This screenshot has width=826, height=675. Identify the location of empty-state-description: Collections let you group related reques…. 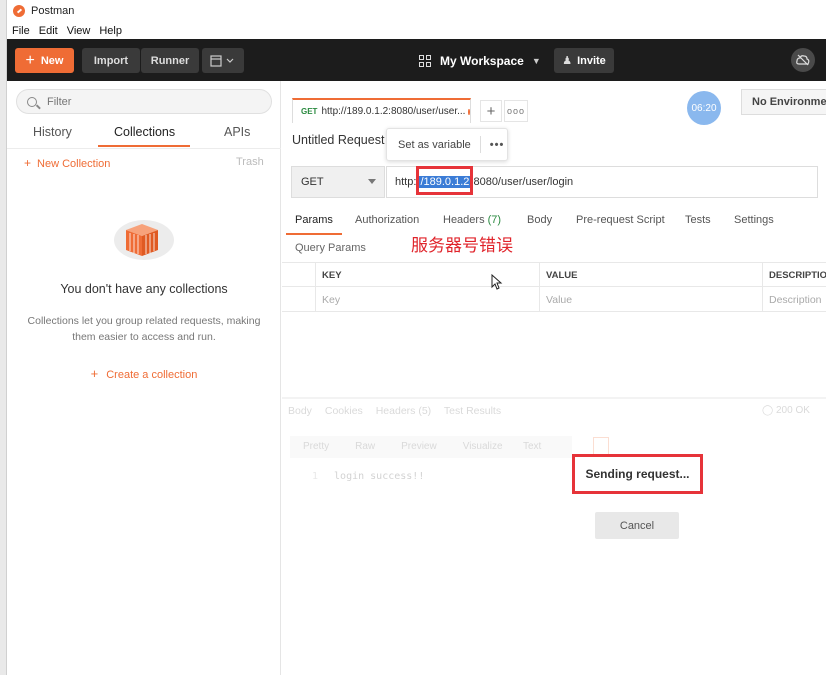
(144, 329).